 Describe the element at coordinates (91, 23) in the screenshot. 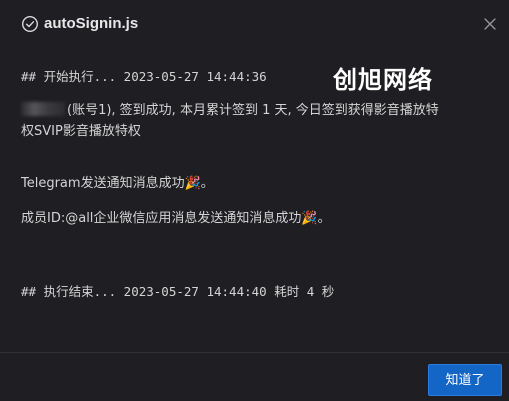

I see `dialog-title: autoSignin.js` at that location.